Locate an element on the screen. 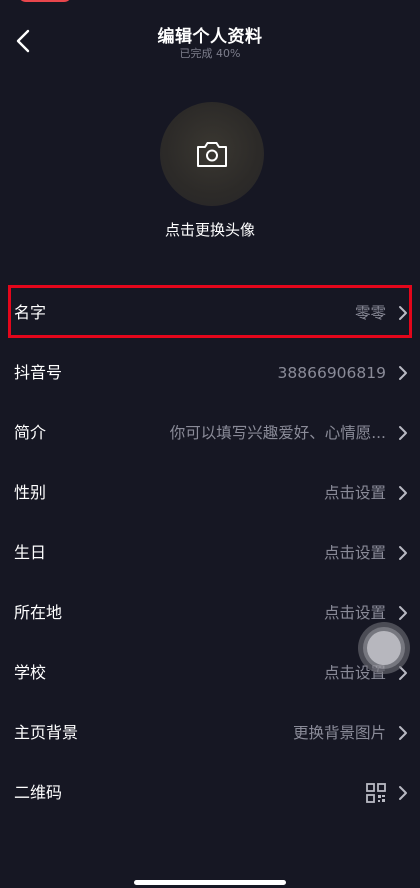 This screenshot has width=420, height=888. assistive-touch-button is located at coordinates (384, 648).